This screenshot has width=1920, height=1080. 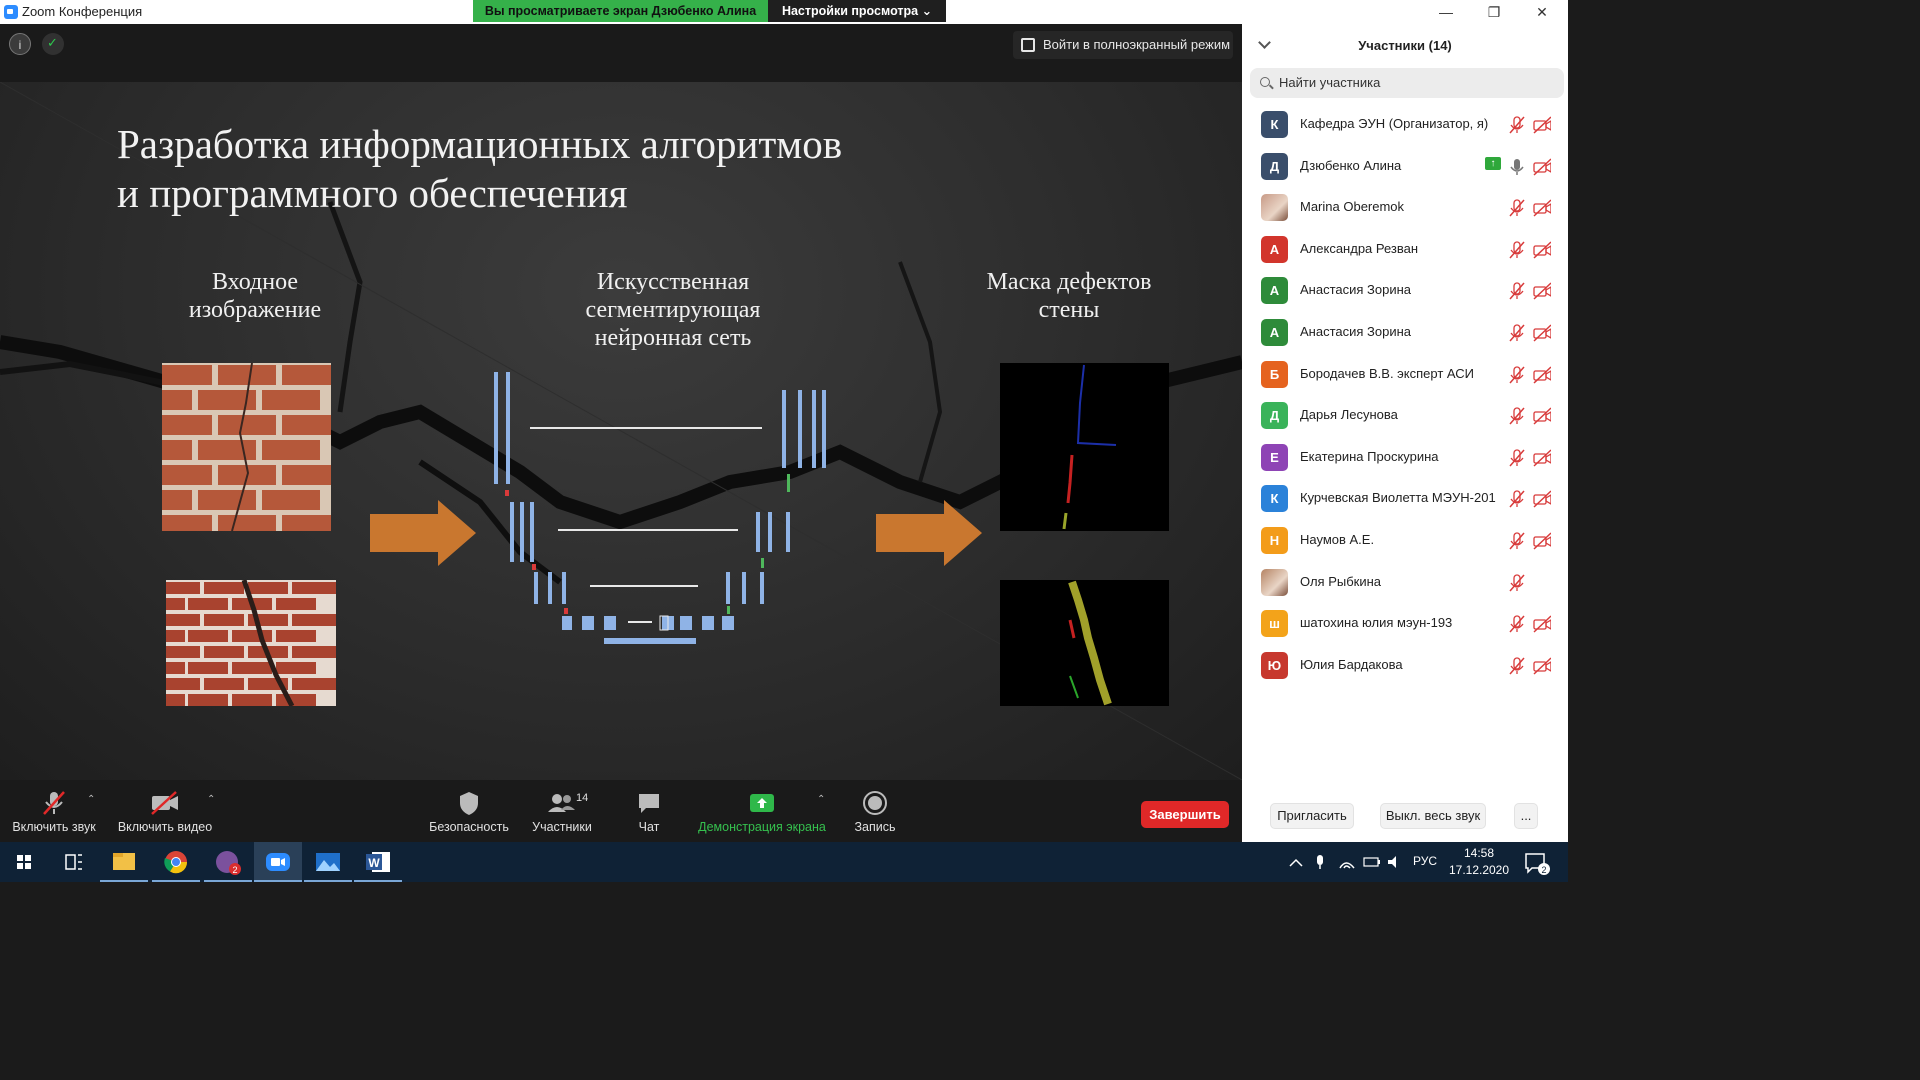 I want to click on mute-all-button: Выкл. весь звук, so click(x=1433, y=816).